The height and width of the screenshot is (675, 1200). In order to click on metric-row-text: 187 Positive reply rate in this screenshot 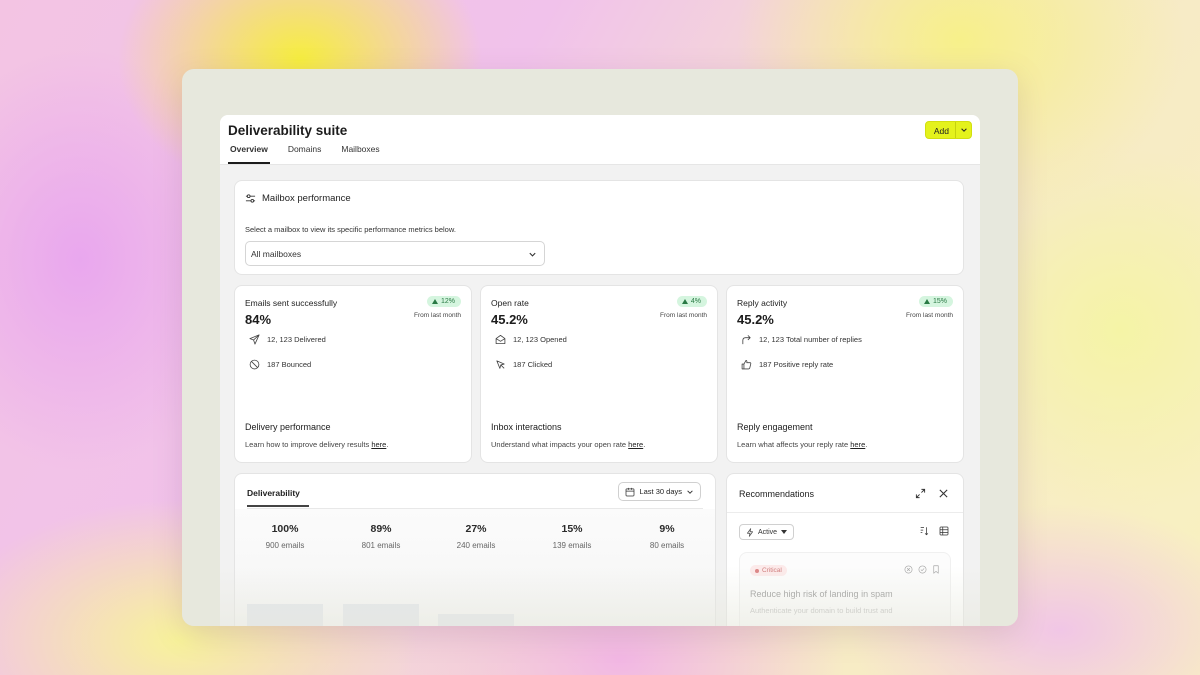, I will do `click(796, 364)`.